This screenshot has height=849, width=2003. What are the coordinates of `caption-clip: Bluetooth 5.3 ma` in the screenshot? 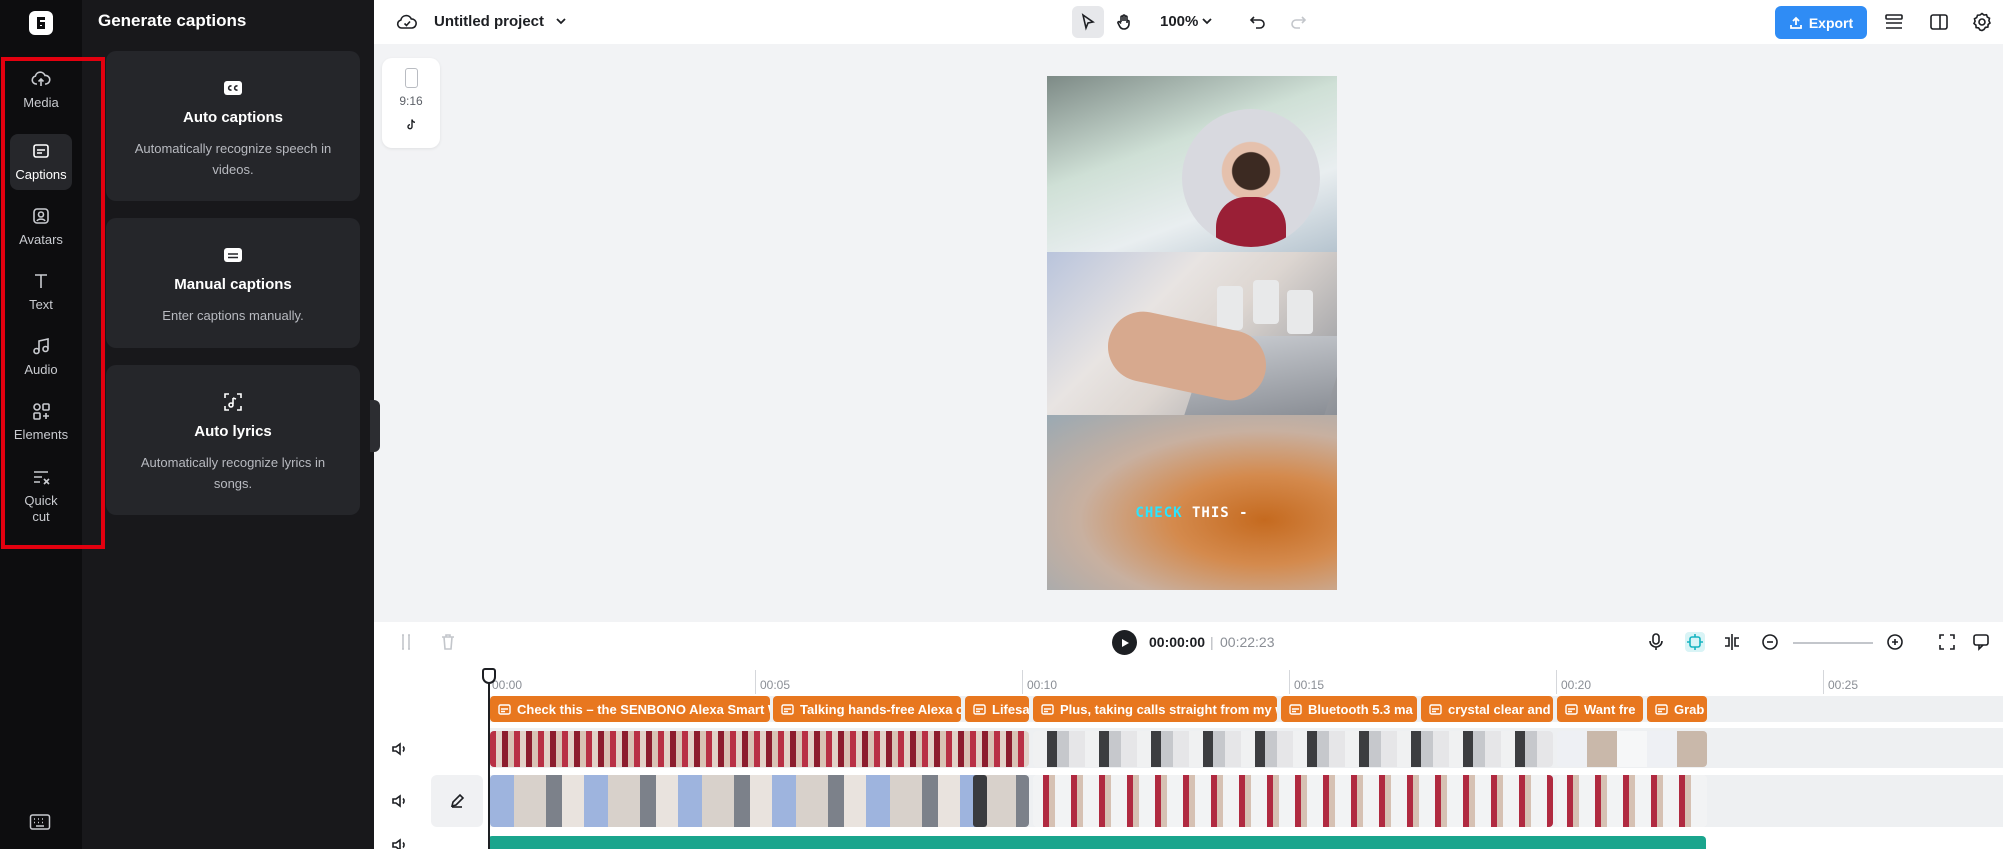 It's located at (1349, 709).